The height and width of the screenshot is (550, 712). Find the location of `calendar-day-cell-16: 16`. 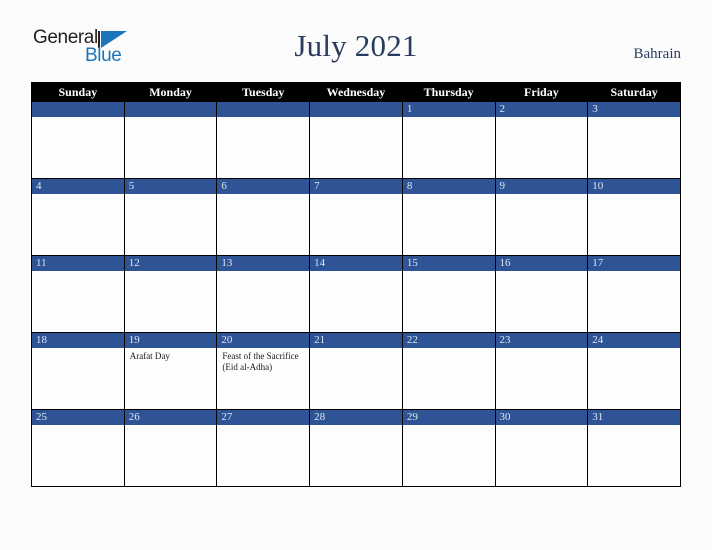

calendar-day-cell-16: 16 is located at coordinates (541, 294).